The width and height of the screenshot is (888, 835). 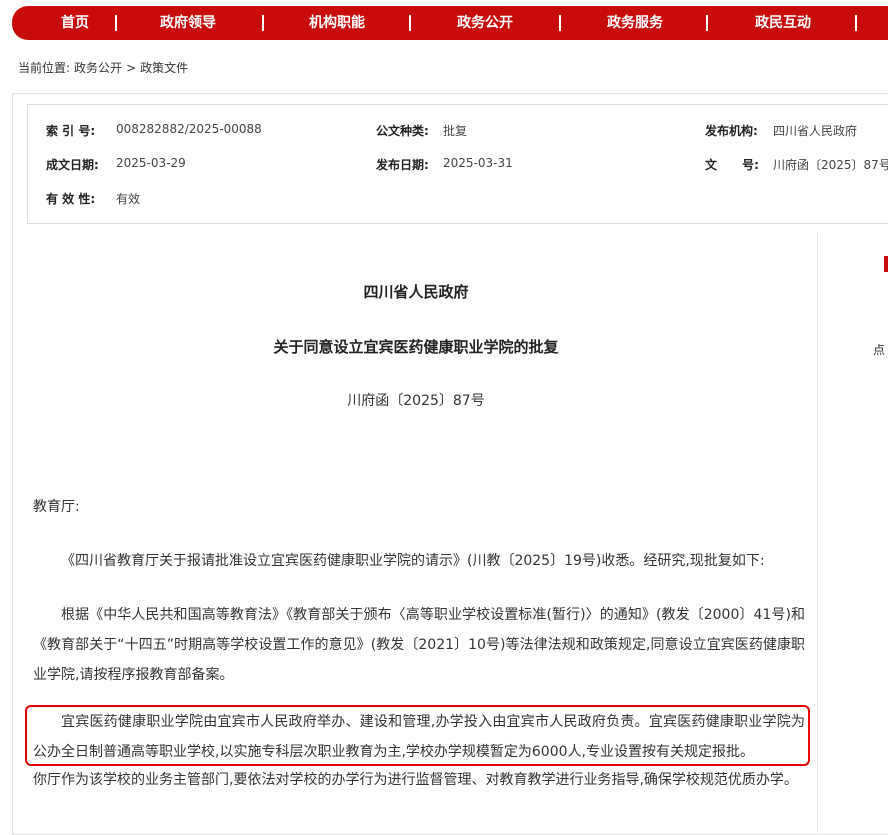 I want to click on breadcrumb-link-gov-affairs: 政务公开, so click(x=98, y=68).